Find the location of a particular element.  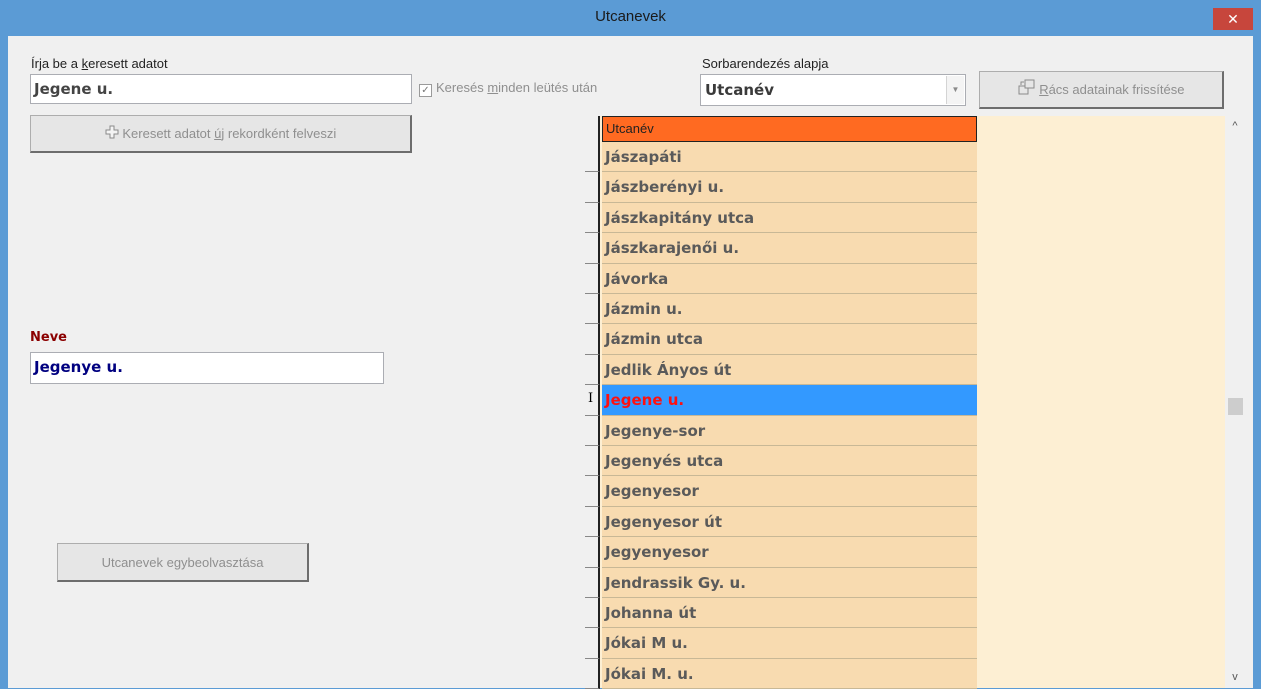

grid-column-header: Utcanév is located at coordinates (789, 129).